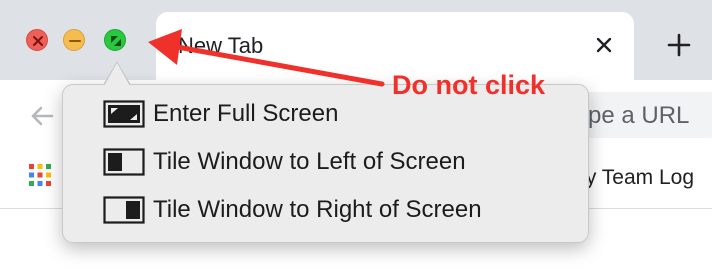 This screenshot has height=278, width=712. Describe the element at coordinates (266, 58) in the screenshot. I see `annotation-arrow-icon` at that location.